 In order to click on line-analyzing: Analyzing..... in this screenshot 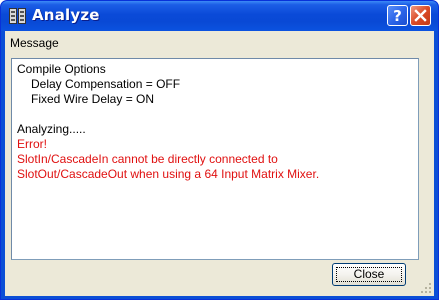, I will do `click(51, 129)`.